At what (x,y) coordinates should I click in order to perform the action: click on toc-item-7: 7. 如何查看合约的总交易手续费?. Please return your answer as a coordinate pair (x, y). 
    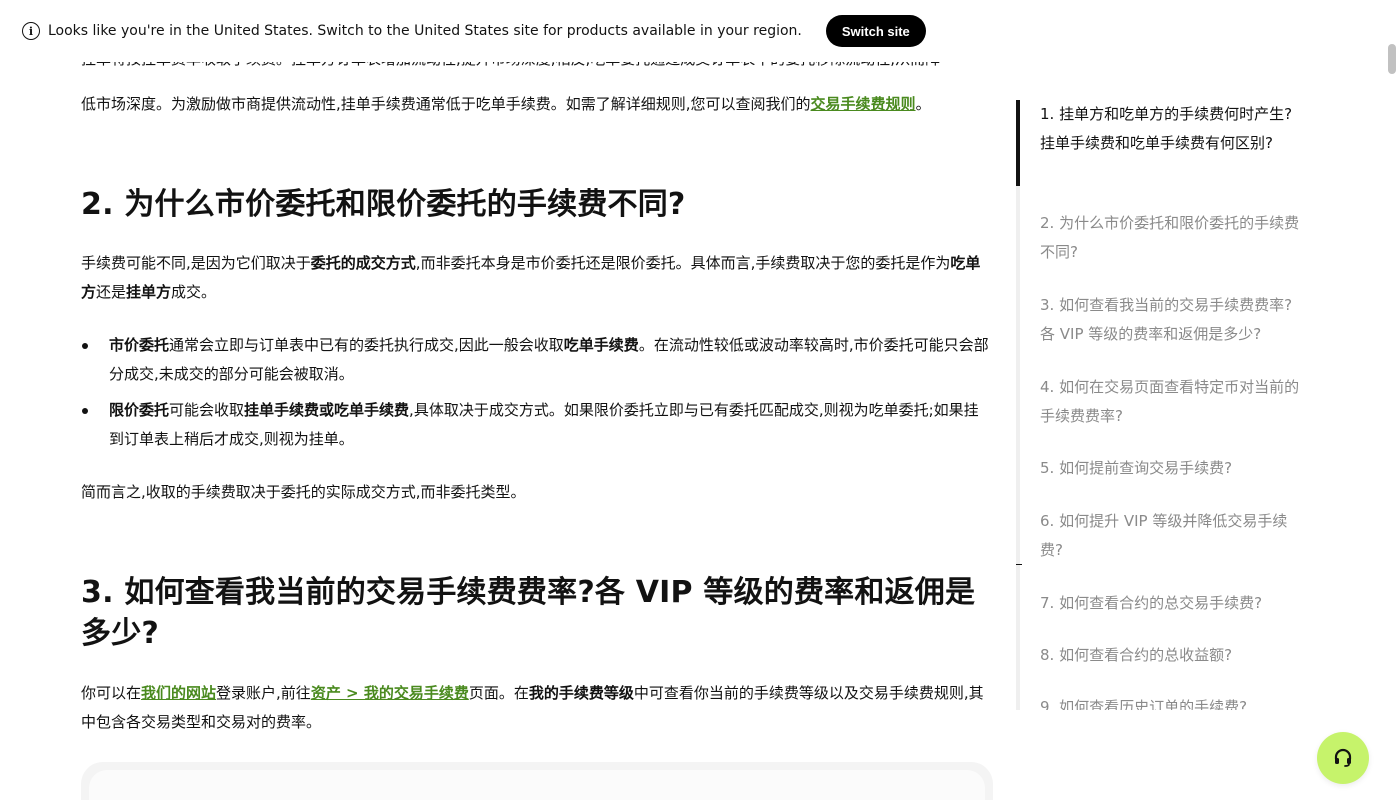
    Looking at the image, I should click on (1171, 603).